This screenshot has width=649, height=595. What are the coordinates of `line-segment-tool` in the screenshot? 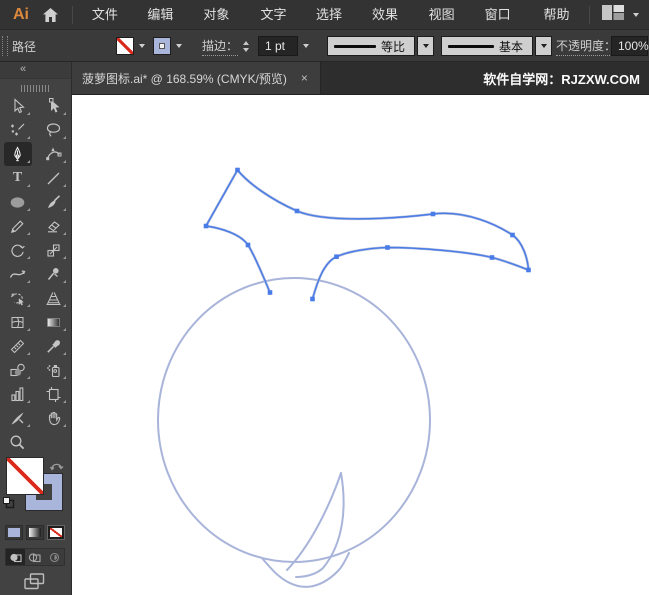 It's located at (54, 178).